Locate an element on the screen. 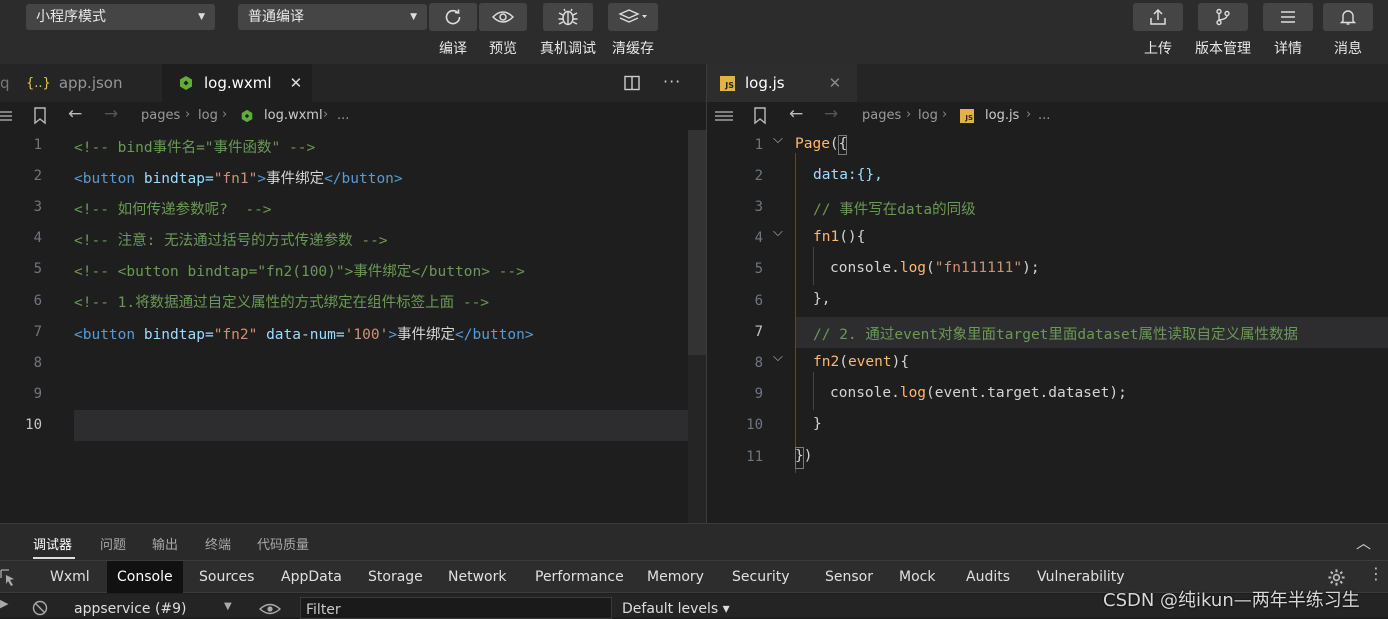 The height and width of the screenshot is (619, 1388). tab-problems: 问题 is located at coordinates (113, 543).